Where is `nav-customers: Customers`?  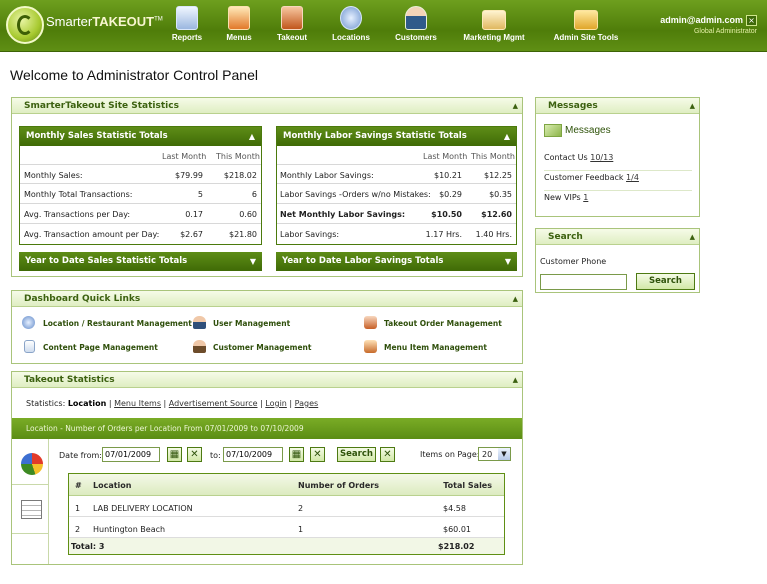 nav-customers: Customers is located at coordinates (416, 27).